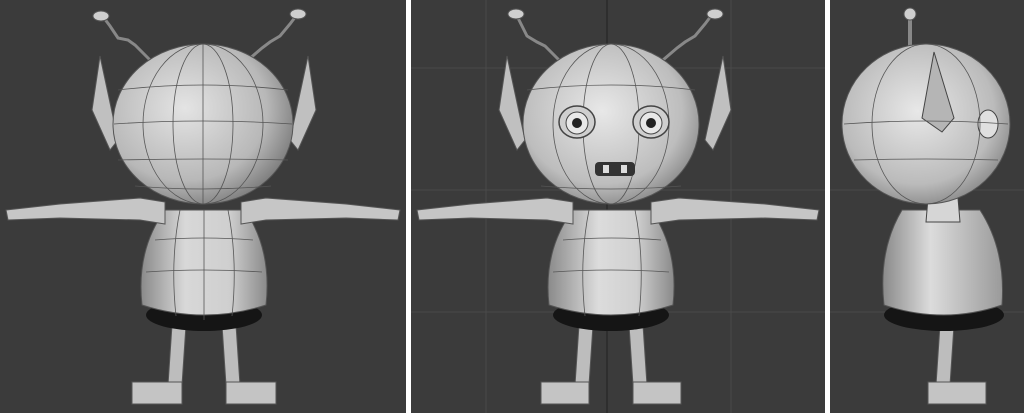  Describe the element at coordinates (615, 169) in the screenshot. I see `mouth` at that location.